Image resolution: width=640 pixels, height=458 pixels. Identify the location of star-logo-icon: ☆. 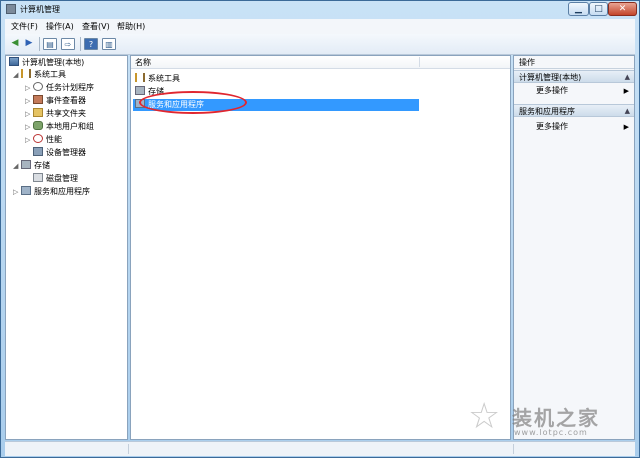
(484, 416).